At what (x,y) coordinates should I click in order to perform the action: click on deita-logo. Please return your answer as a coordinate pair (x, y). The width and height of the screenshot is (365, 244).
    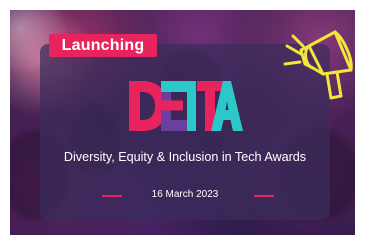
    Looking at the image, I should click on (186, 106).